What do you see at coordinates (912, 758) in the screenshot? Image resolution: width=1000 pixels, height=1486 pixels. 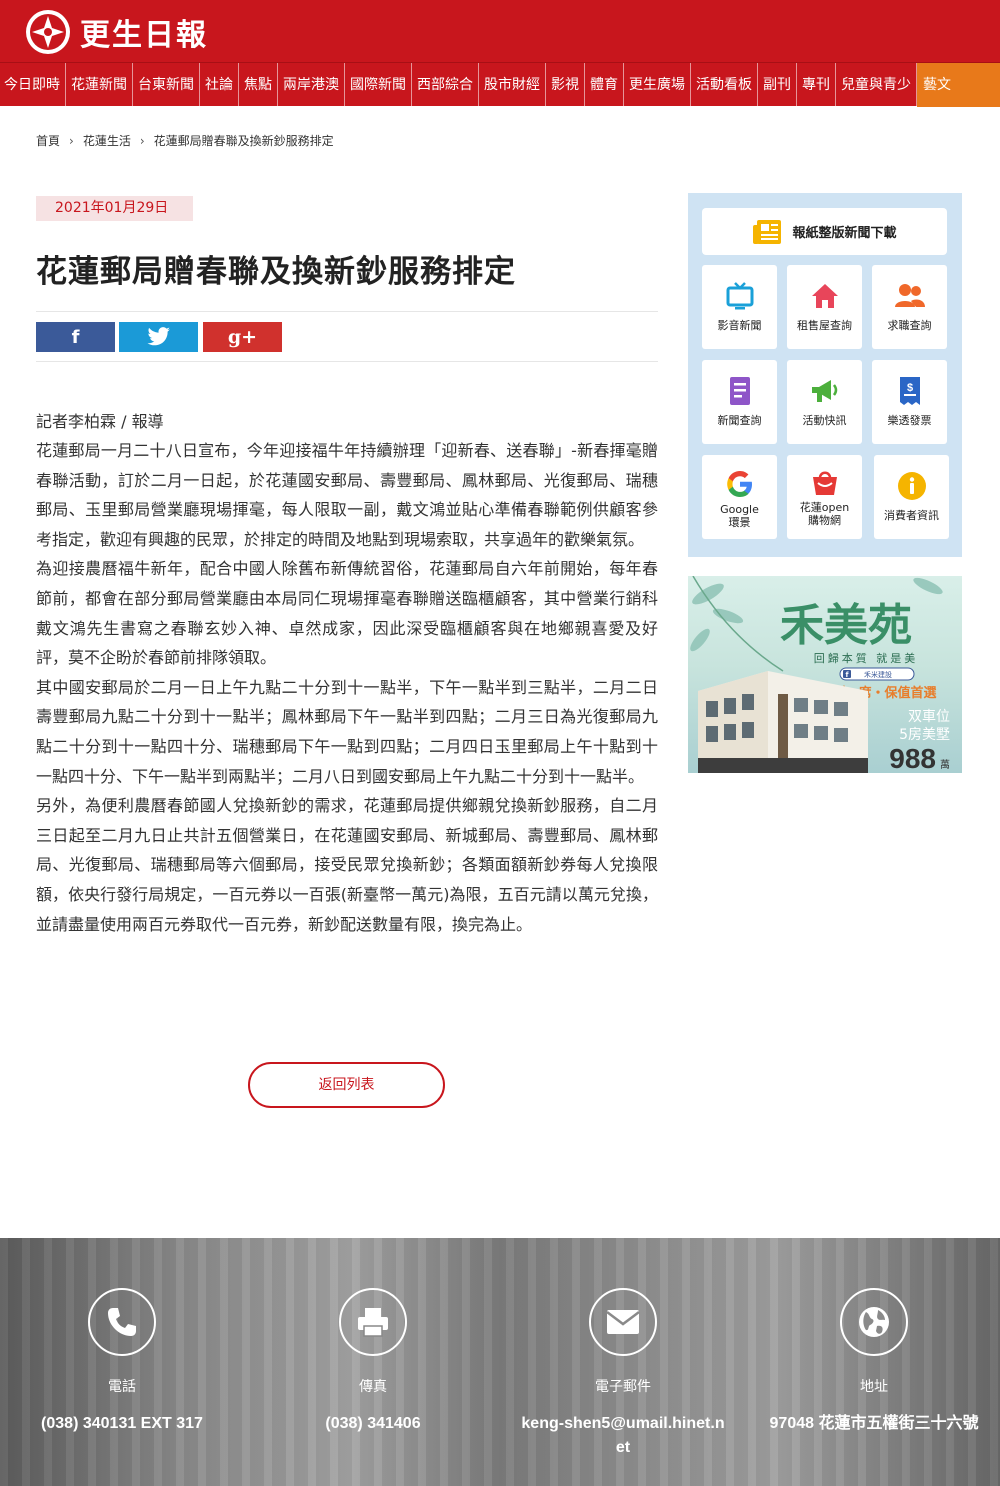 I see `ad-price: 988` at bounding box center [912, 758].